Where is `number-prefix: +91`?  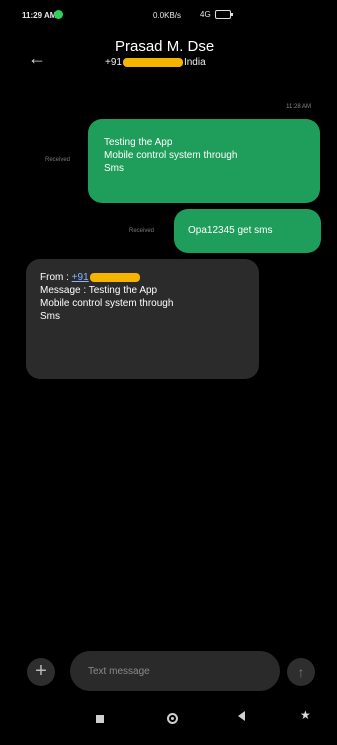 number-prefix: +91 is located at coordinates (113, 62).